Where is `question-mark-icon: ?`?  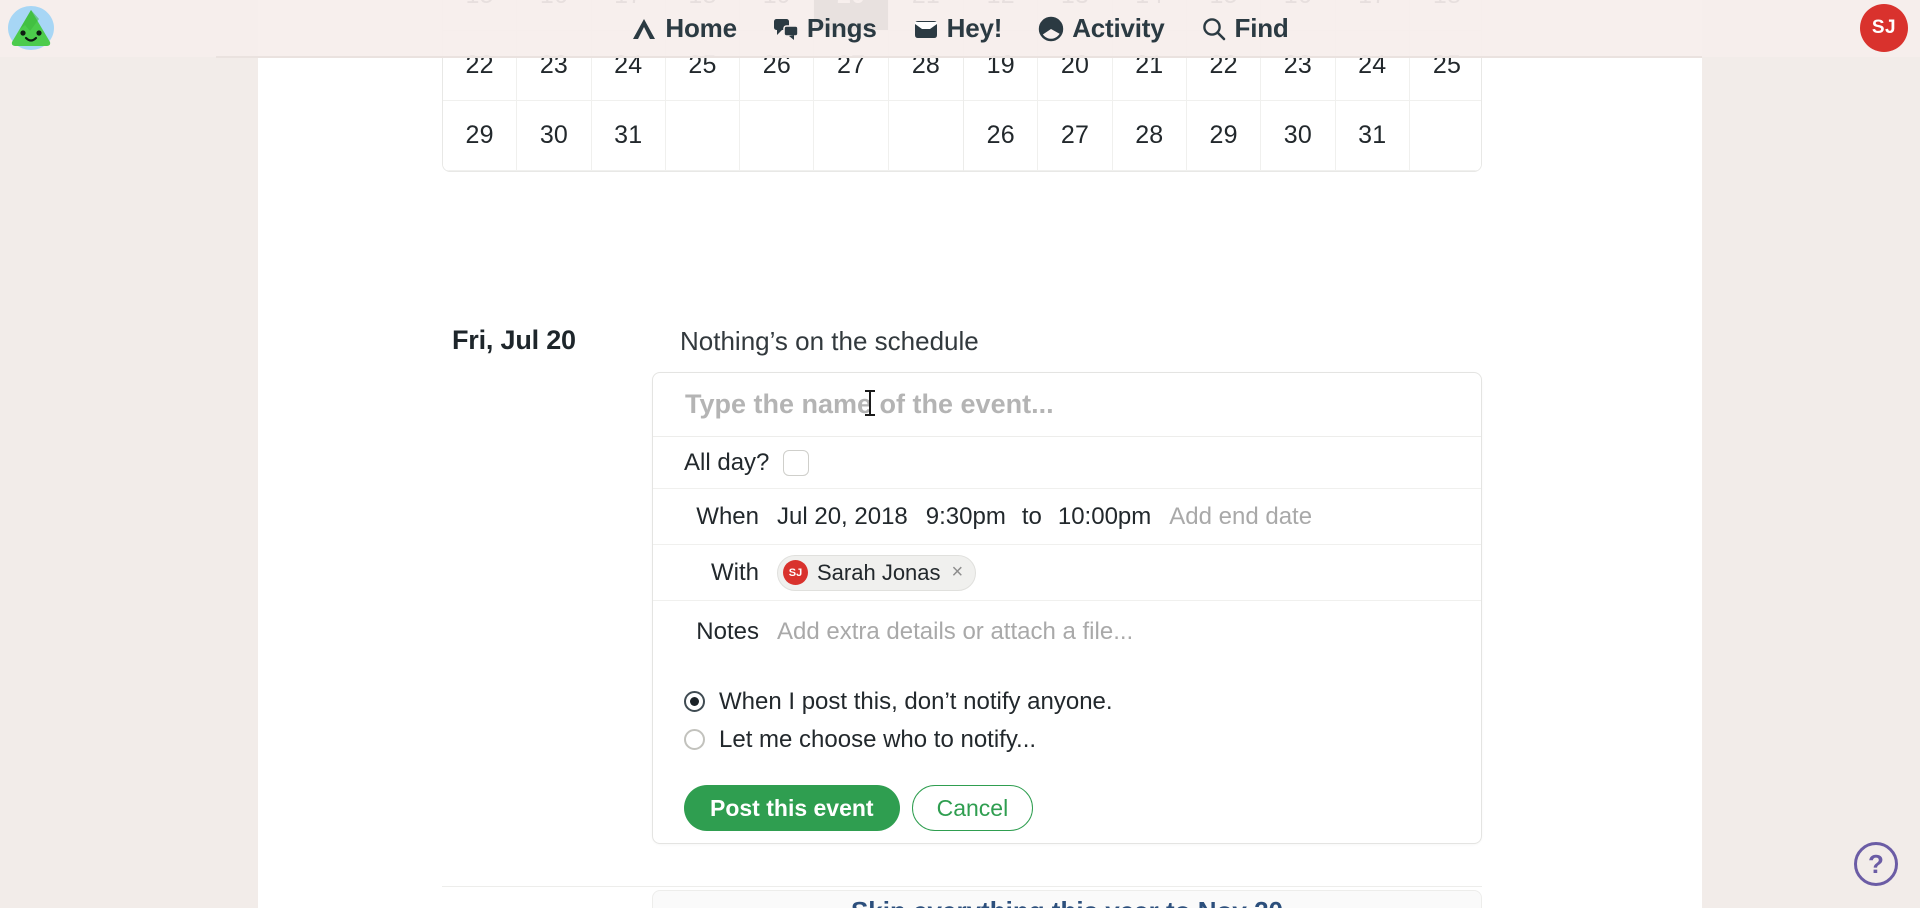 question-mark-icon: ? is located at coordinates (1876, 863).